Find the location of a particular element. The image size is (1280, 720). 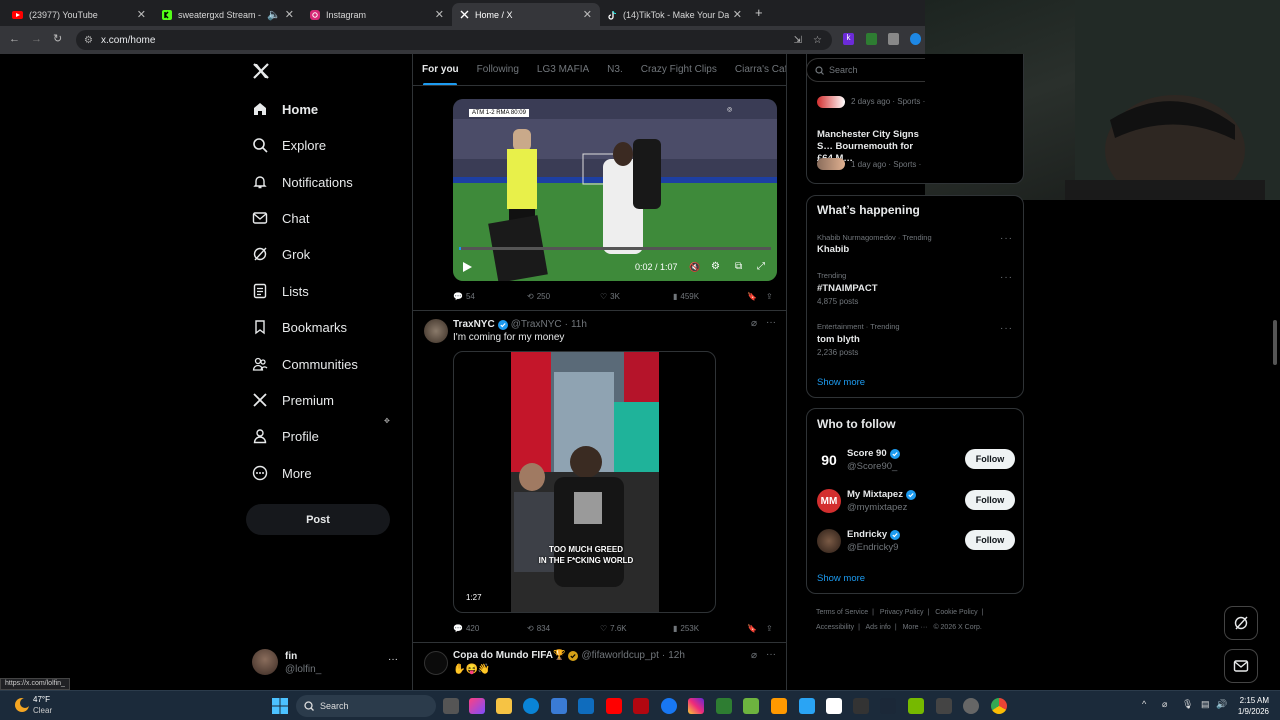

new-tab-button: + is located at coordinates (759, 12).